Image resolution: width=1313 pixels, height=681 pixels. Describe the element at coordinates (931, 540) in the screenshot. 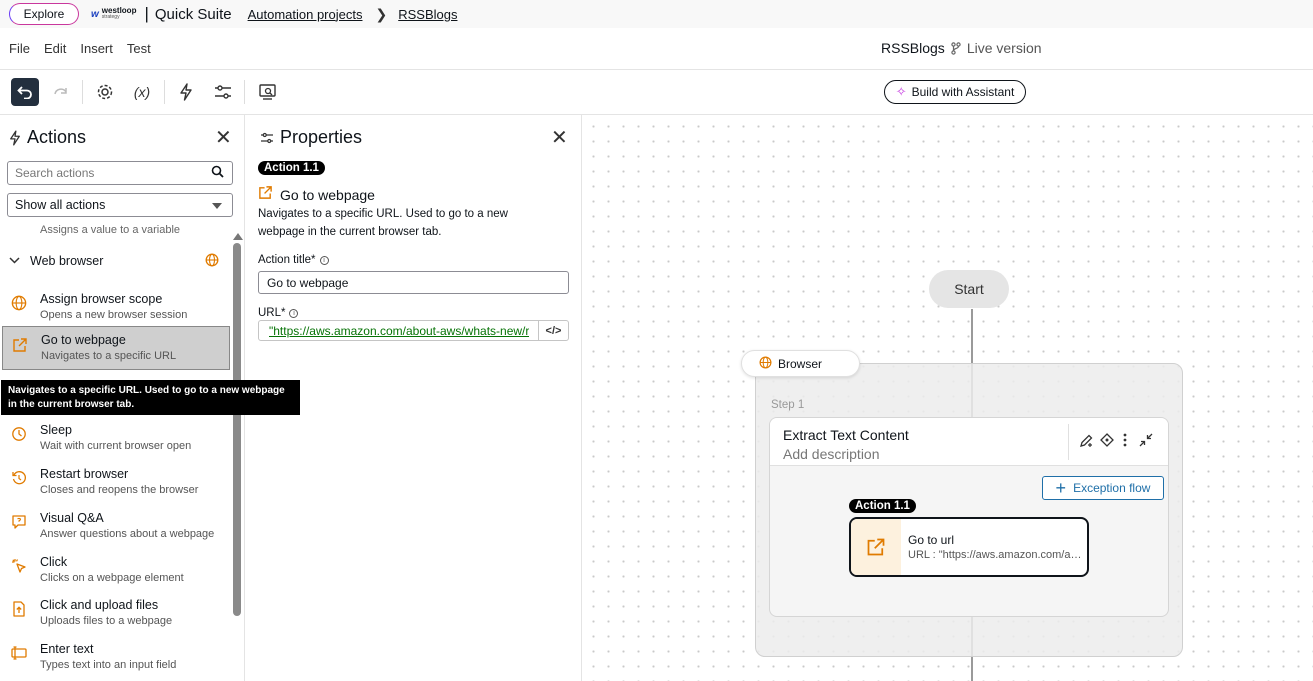

I see `action-card-title: Go to url` at that location.